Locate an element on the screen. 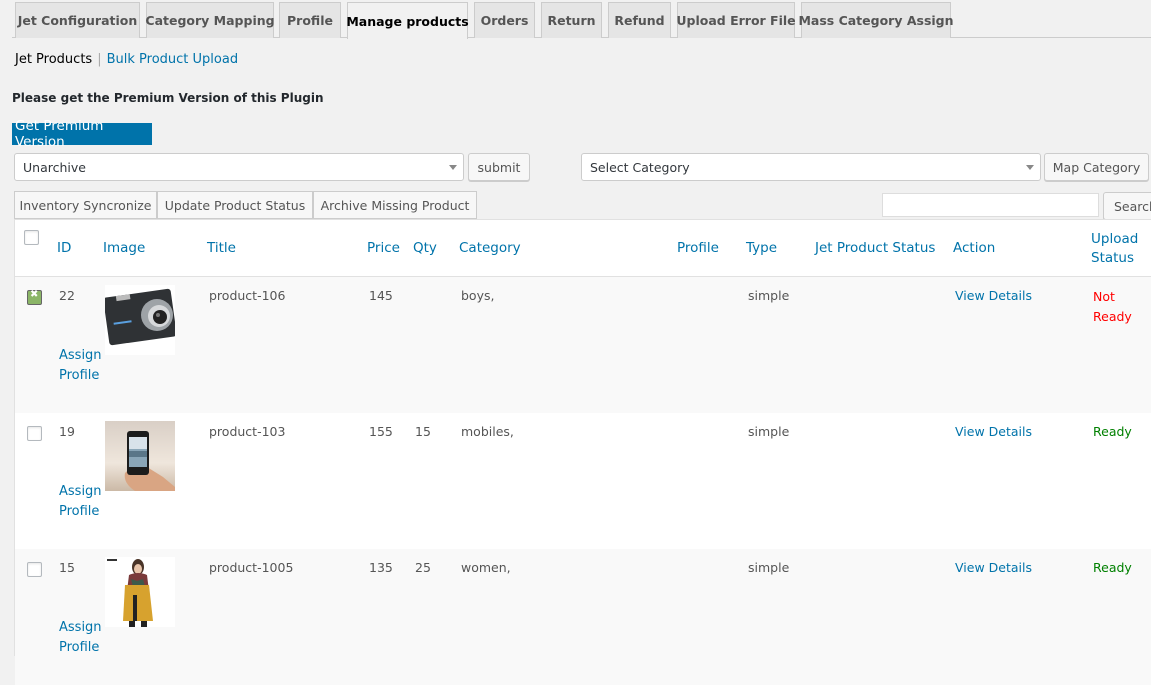 The image size is (1151, 685). column-title: Title is located at coordinates (221, 248).